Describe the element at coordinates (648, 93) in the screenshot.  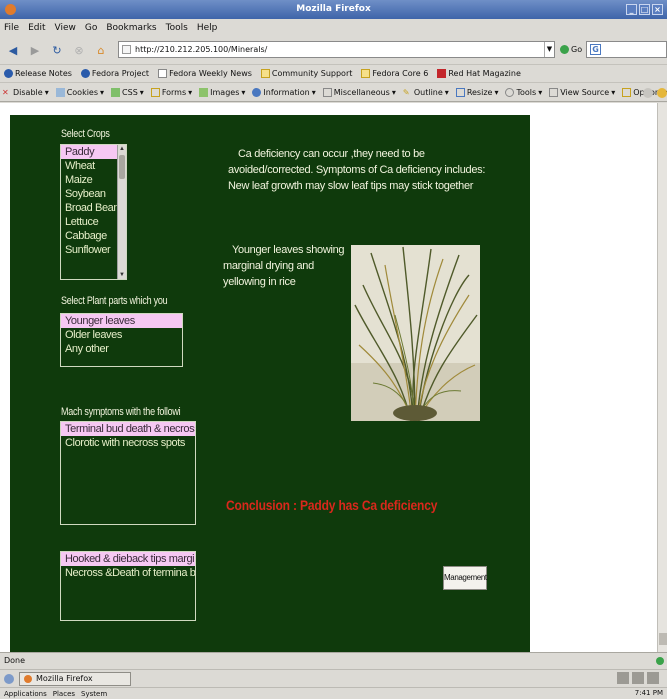
I see `status-icon` at that location.